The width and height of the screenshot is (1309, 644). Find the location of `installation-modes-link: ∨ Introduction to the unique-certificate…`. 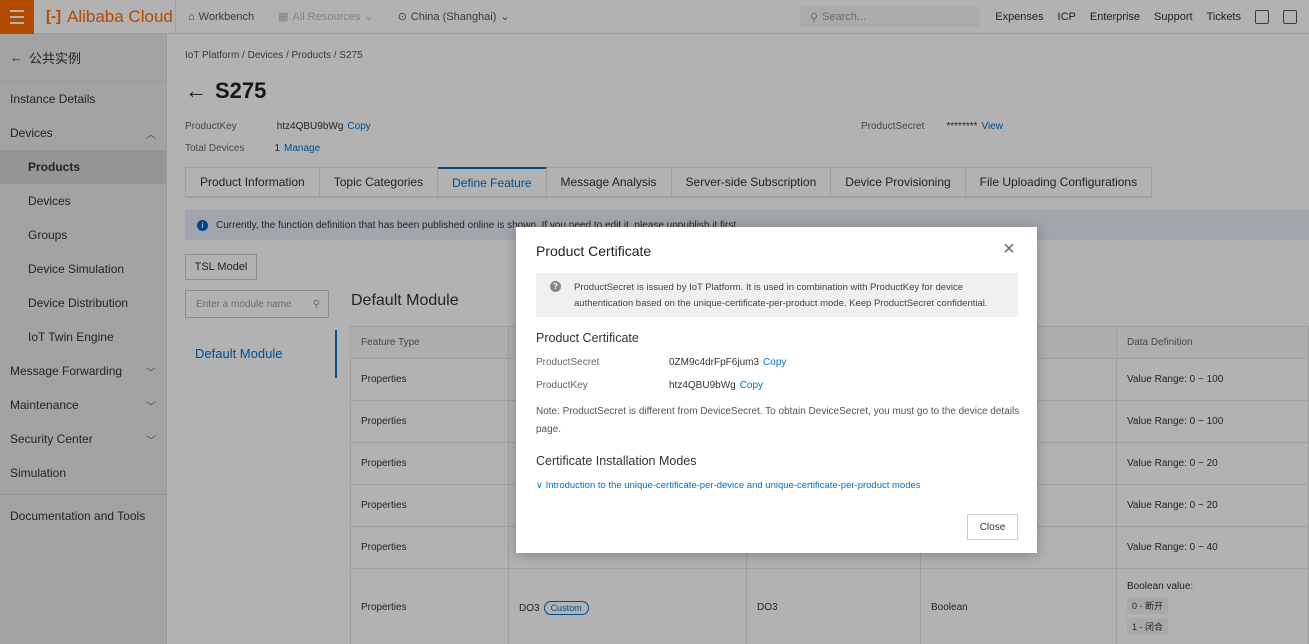

installation-modes-link: ∨ Introduction to the unique-certificate… is located at coordinates (728, 485).